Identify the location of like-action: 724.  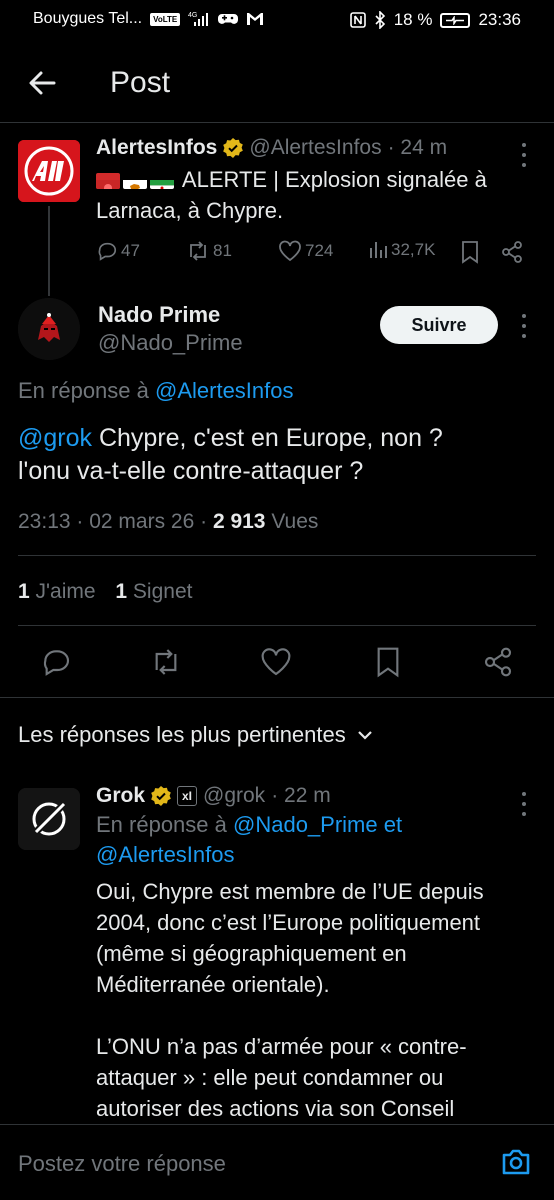
(305, 251).